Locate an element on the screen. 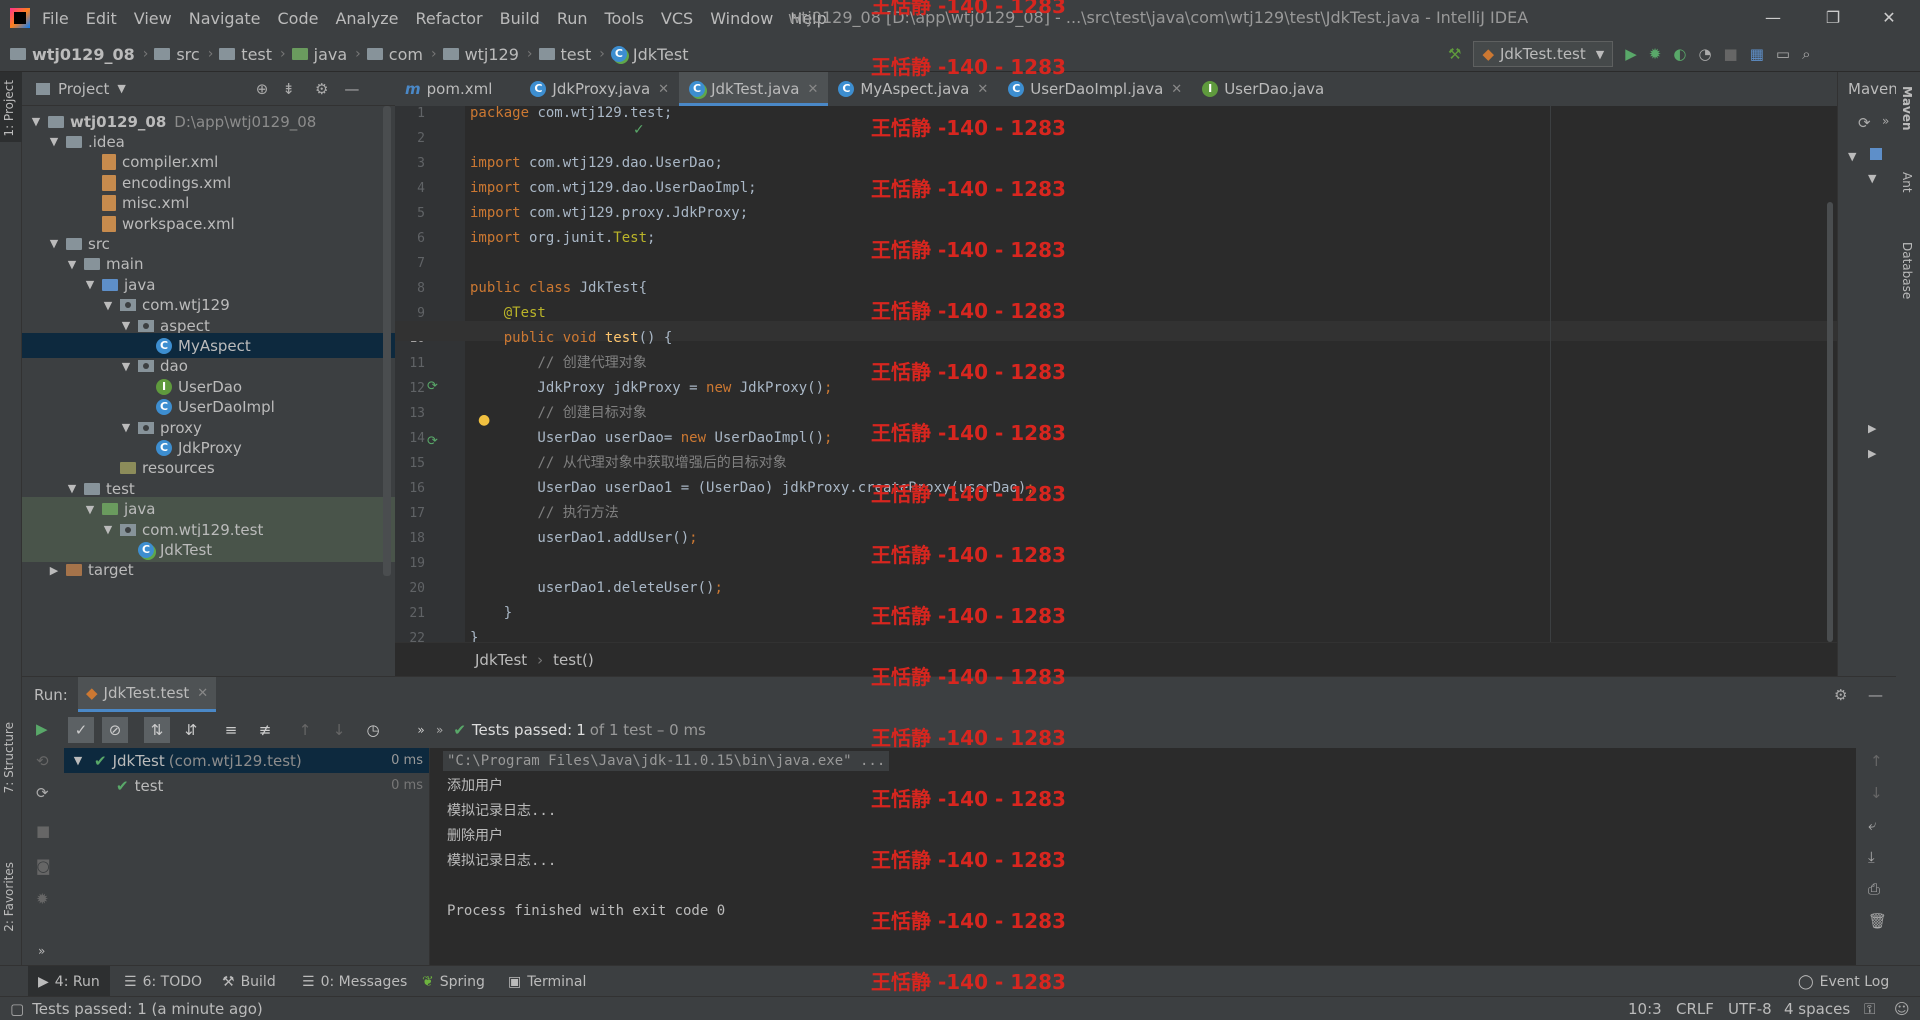 Image resolution: width=1920 pixels, height=1020 pixels. line-separator: CRLF is located at coordinates (1695, 1009).